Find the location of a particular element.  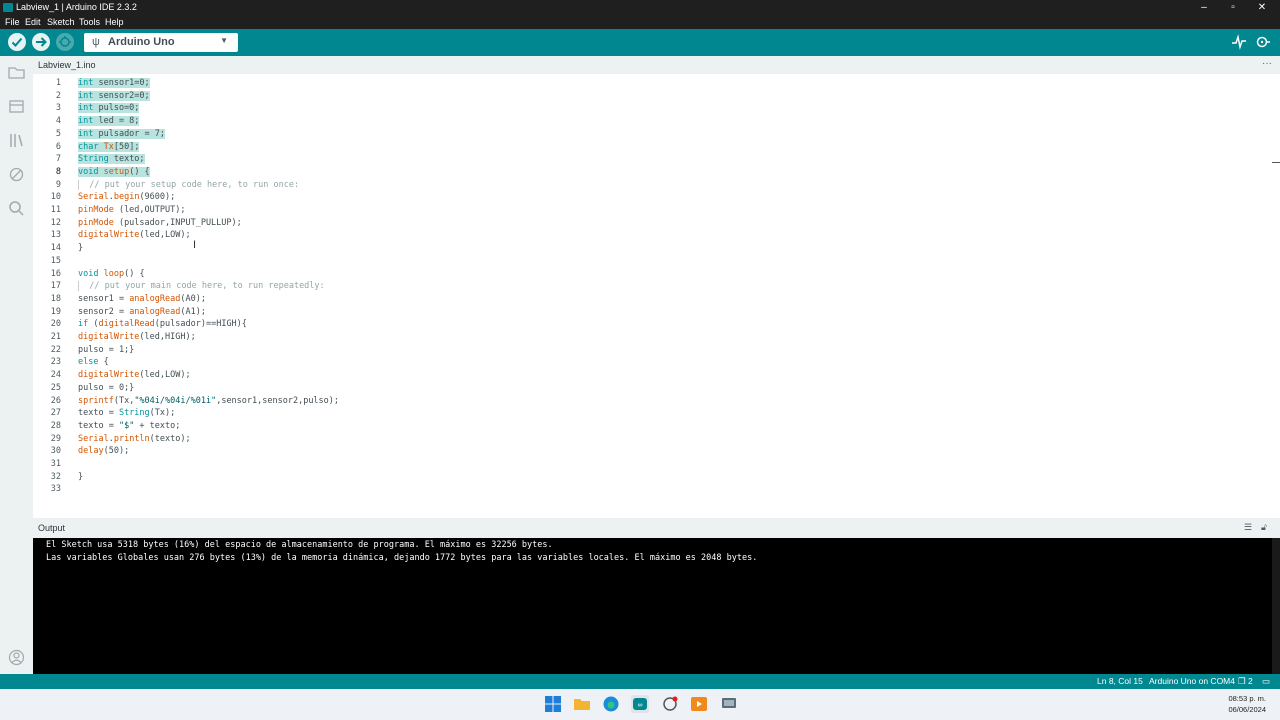

code-line: sensor2 = analogRead(A1); is located at coordinates (142, 312).